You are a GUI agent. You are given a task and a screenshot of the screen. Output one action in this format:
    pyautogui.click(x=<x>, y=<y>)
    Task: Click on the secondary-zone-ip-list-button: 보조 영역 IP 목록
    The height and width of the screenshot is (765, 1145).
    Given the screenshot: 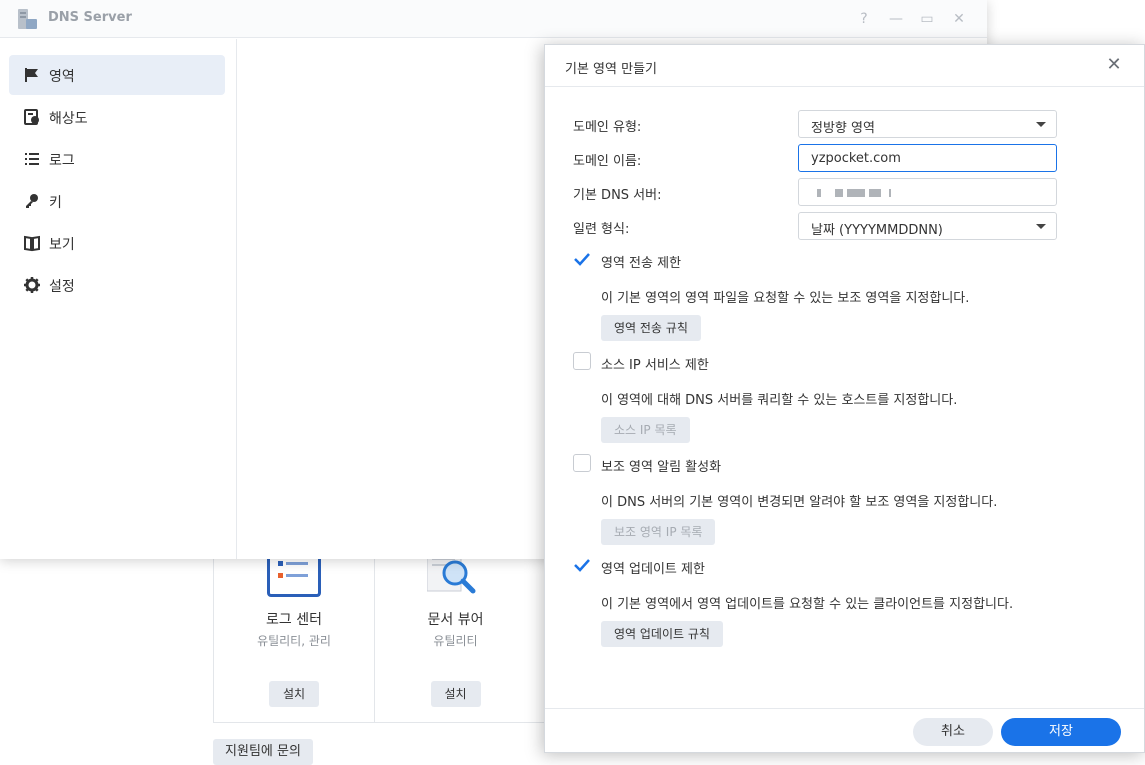 What is the action you would take?
    pyautogui.click(x=658, y=532)
    